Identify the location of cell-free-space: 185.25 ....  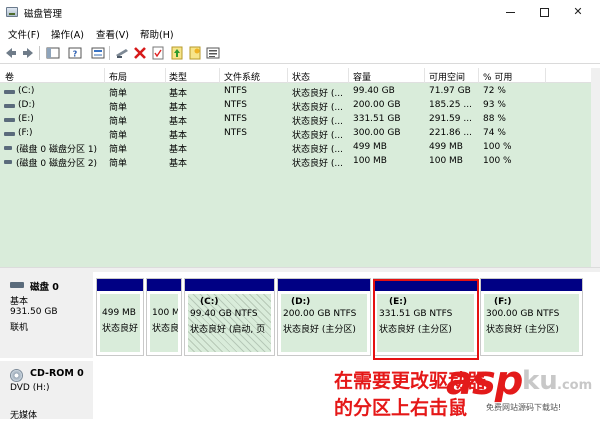
(450, 105).